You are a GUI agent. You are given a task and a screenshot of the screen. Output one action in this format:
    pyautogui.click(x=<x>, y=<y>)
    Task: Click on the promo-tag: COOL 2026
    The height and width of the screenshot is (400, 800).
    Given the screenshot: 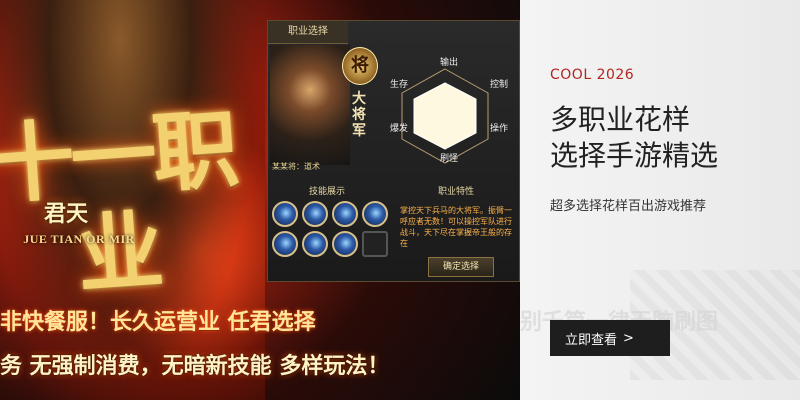 What is the action you would take?
    pyautogui.click(x=592, y=75)
    